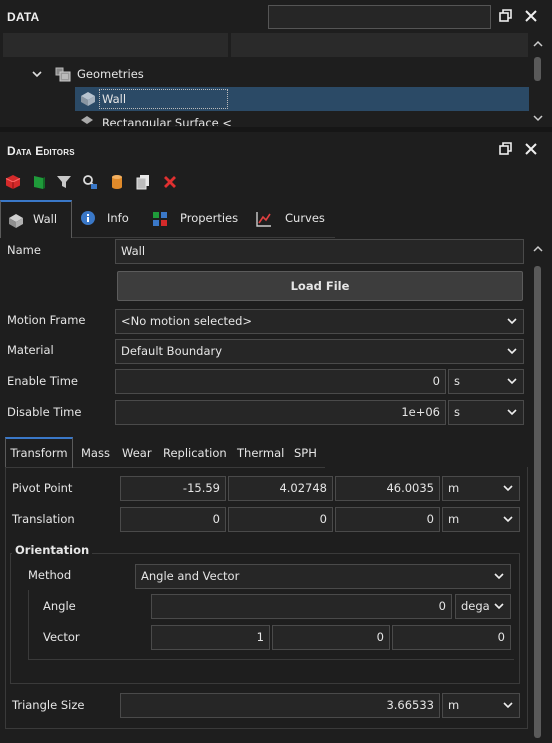 The height and width of the screenshot is (743, 552). What do you see at coordinates (209, 218) in the screenshot?
I see `tab-properties-label: Properties` at bounding box center [209, 218].